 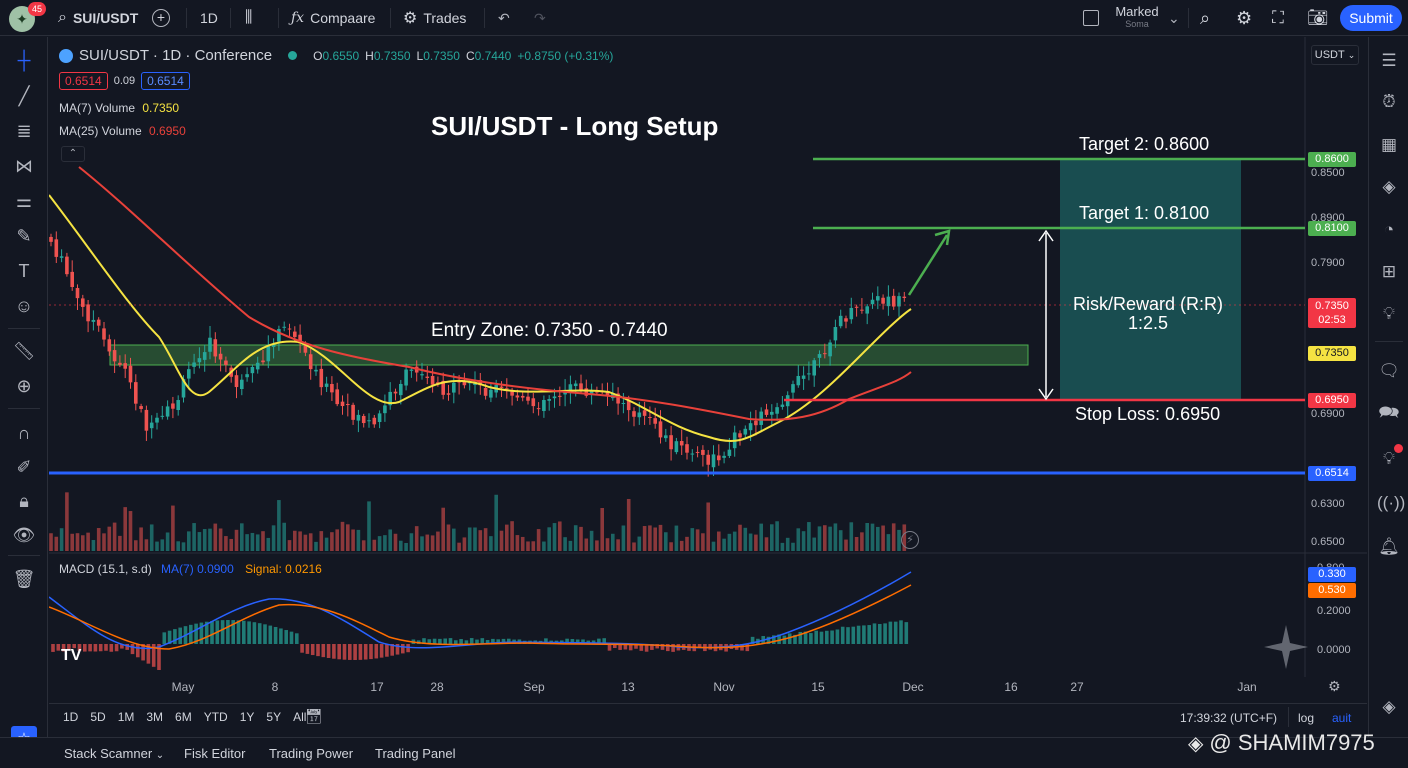 What do you see at coordinates (1389, 314) in the screenshot?
I see `ideas-bulb-icon: 💡︎` at bounding box center [1389, 314].